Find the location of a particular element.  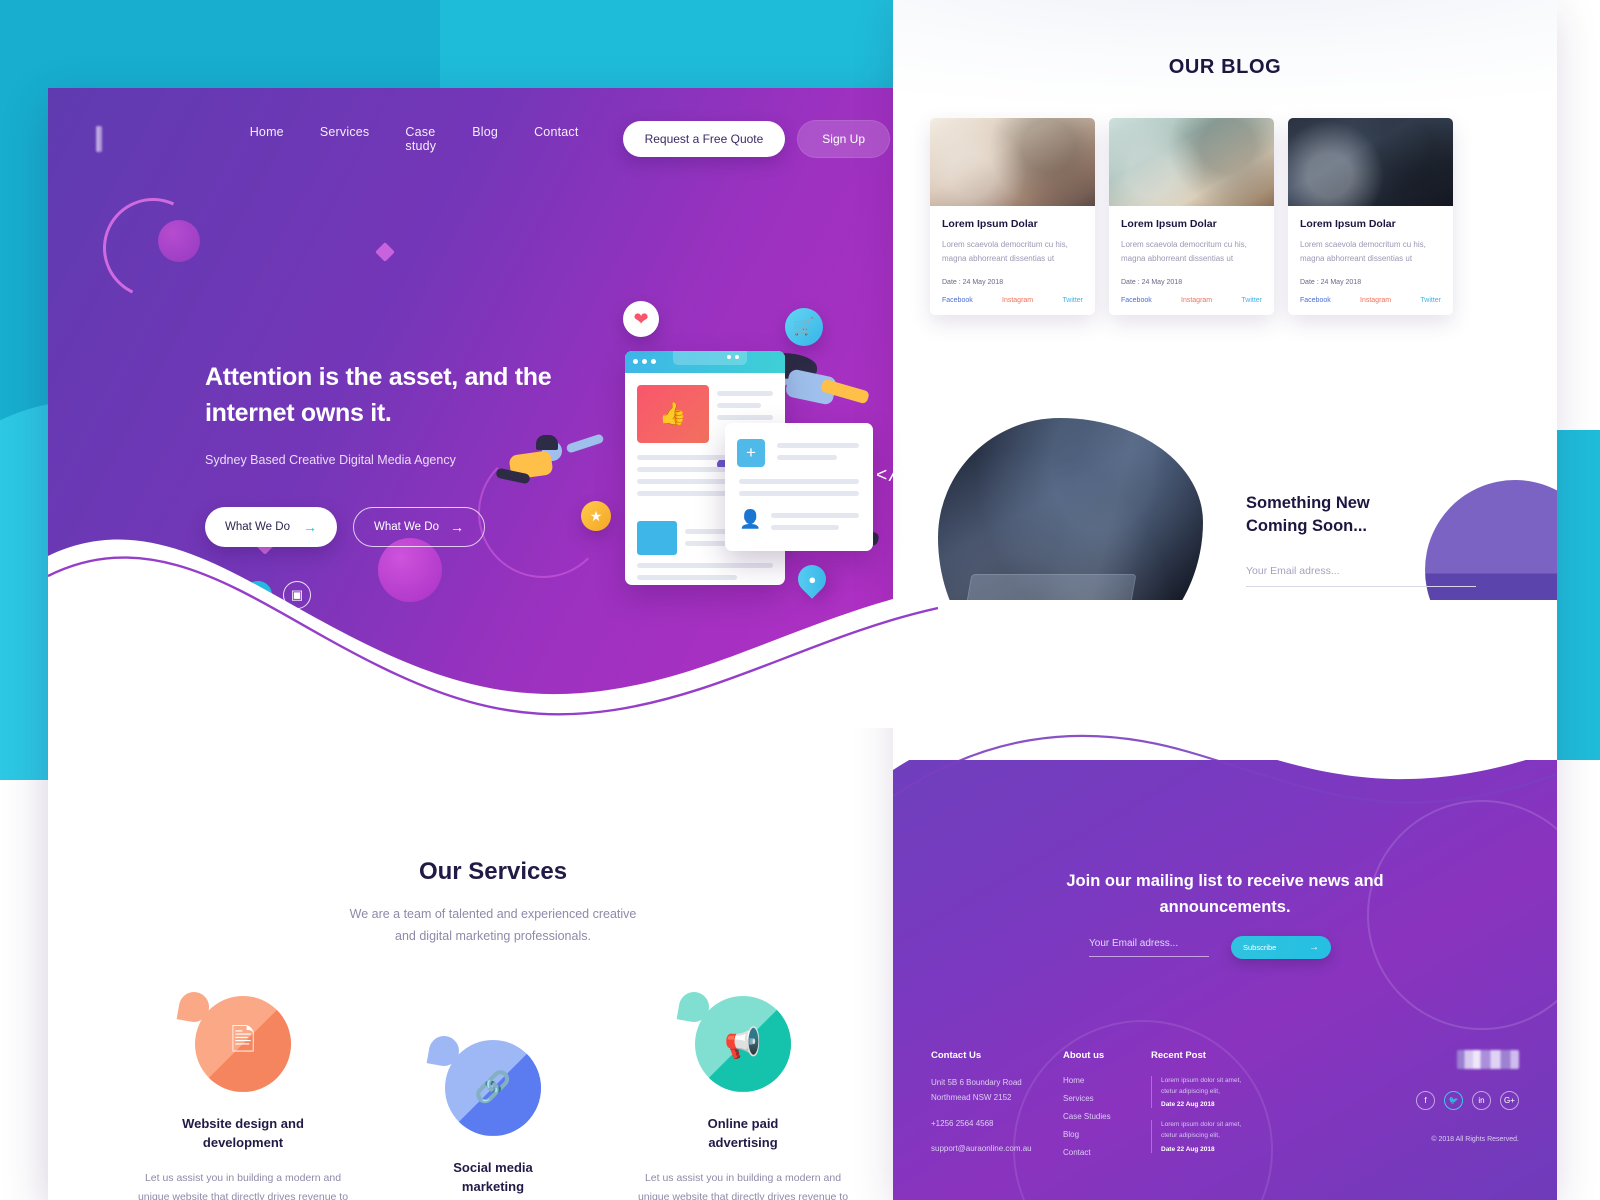

service-name-line-1: Online paid is located at coordinates (743, 1123).